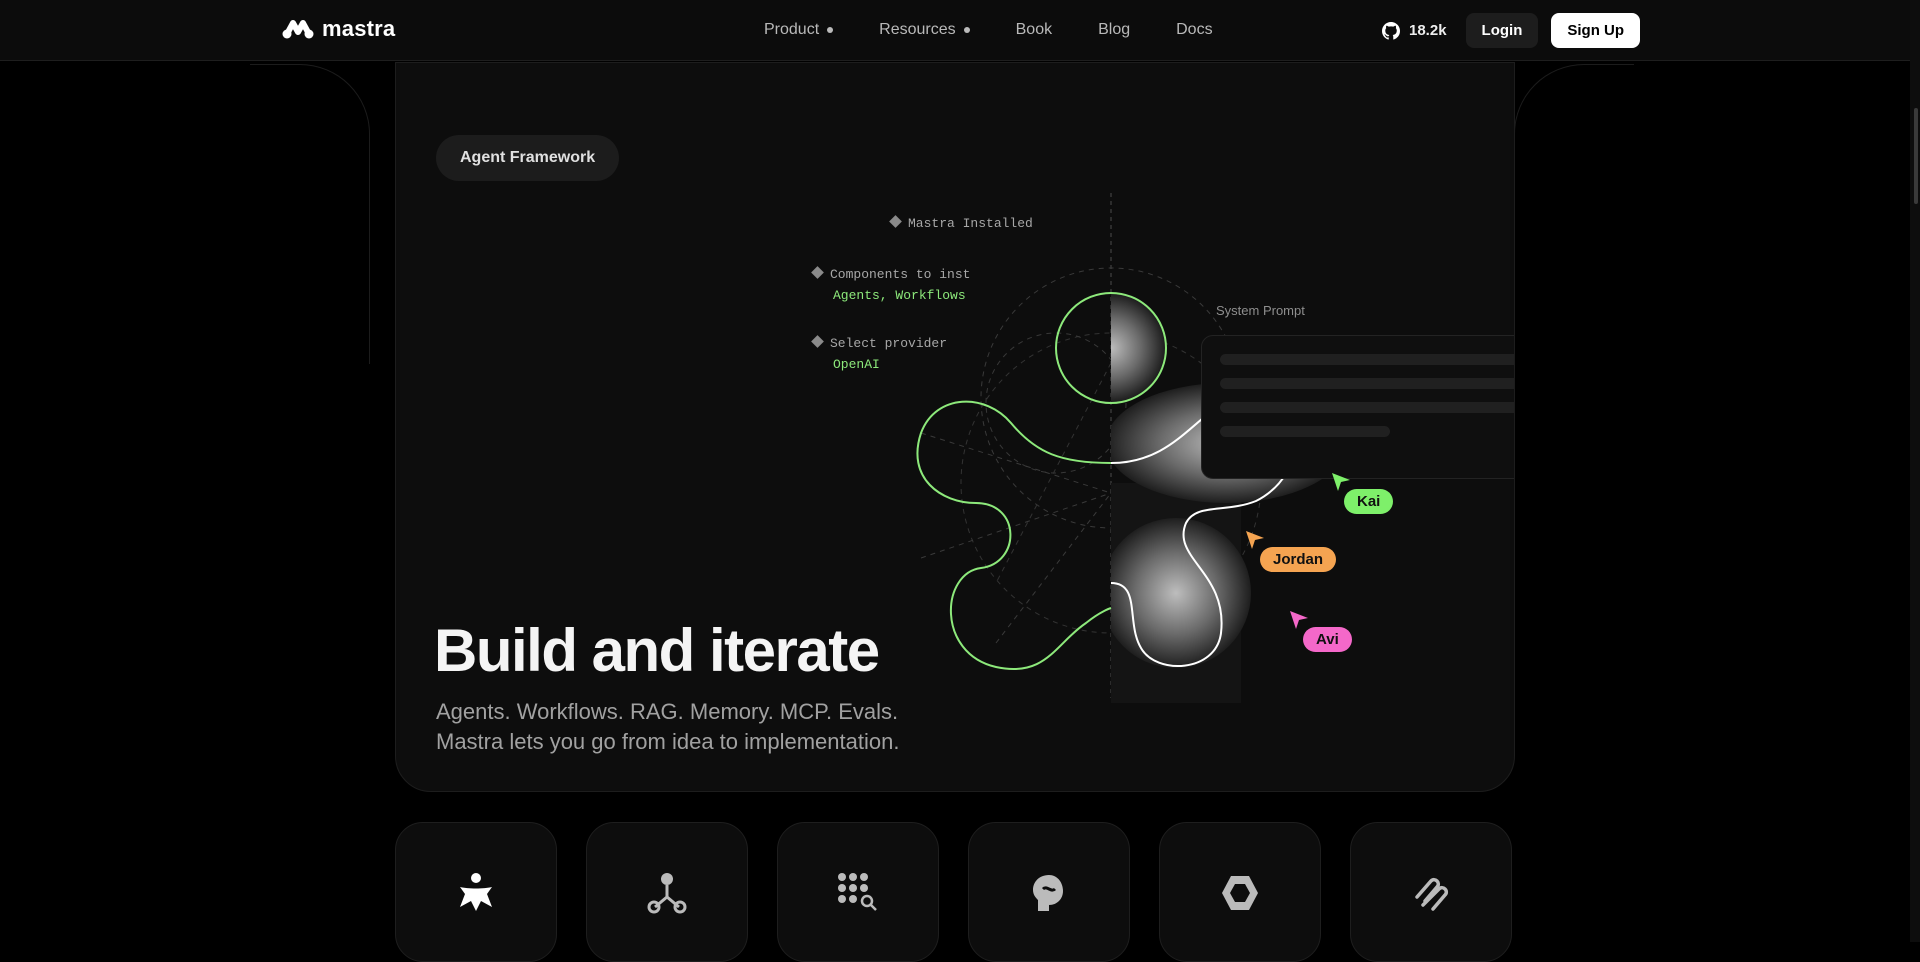  Describe the element at coordinates (1341, 482) in the screenshot. I see `kai-cursor-icon` at that location.